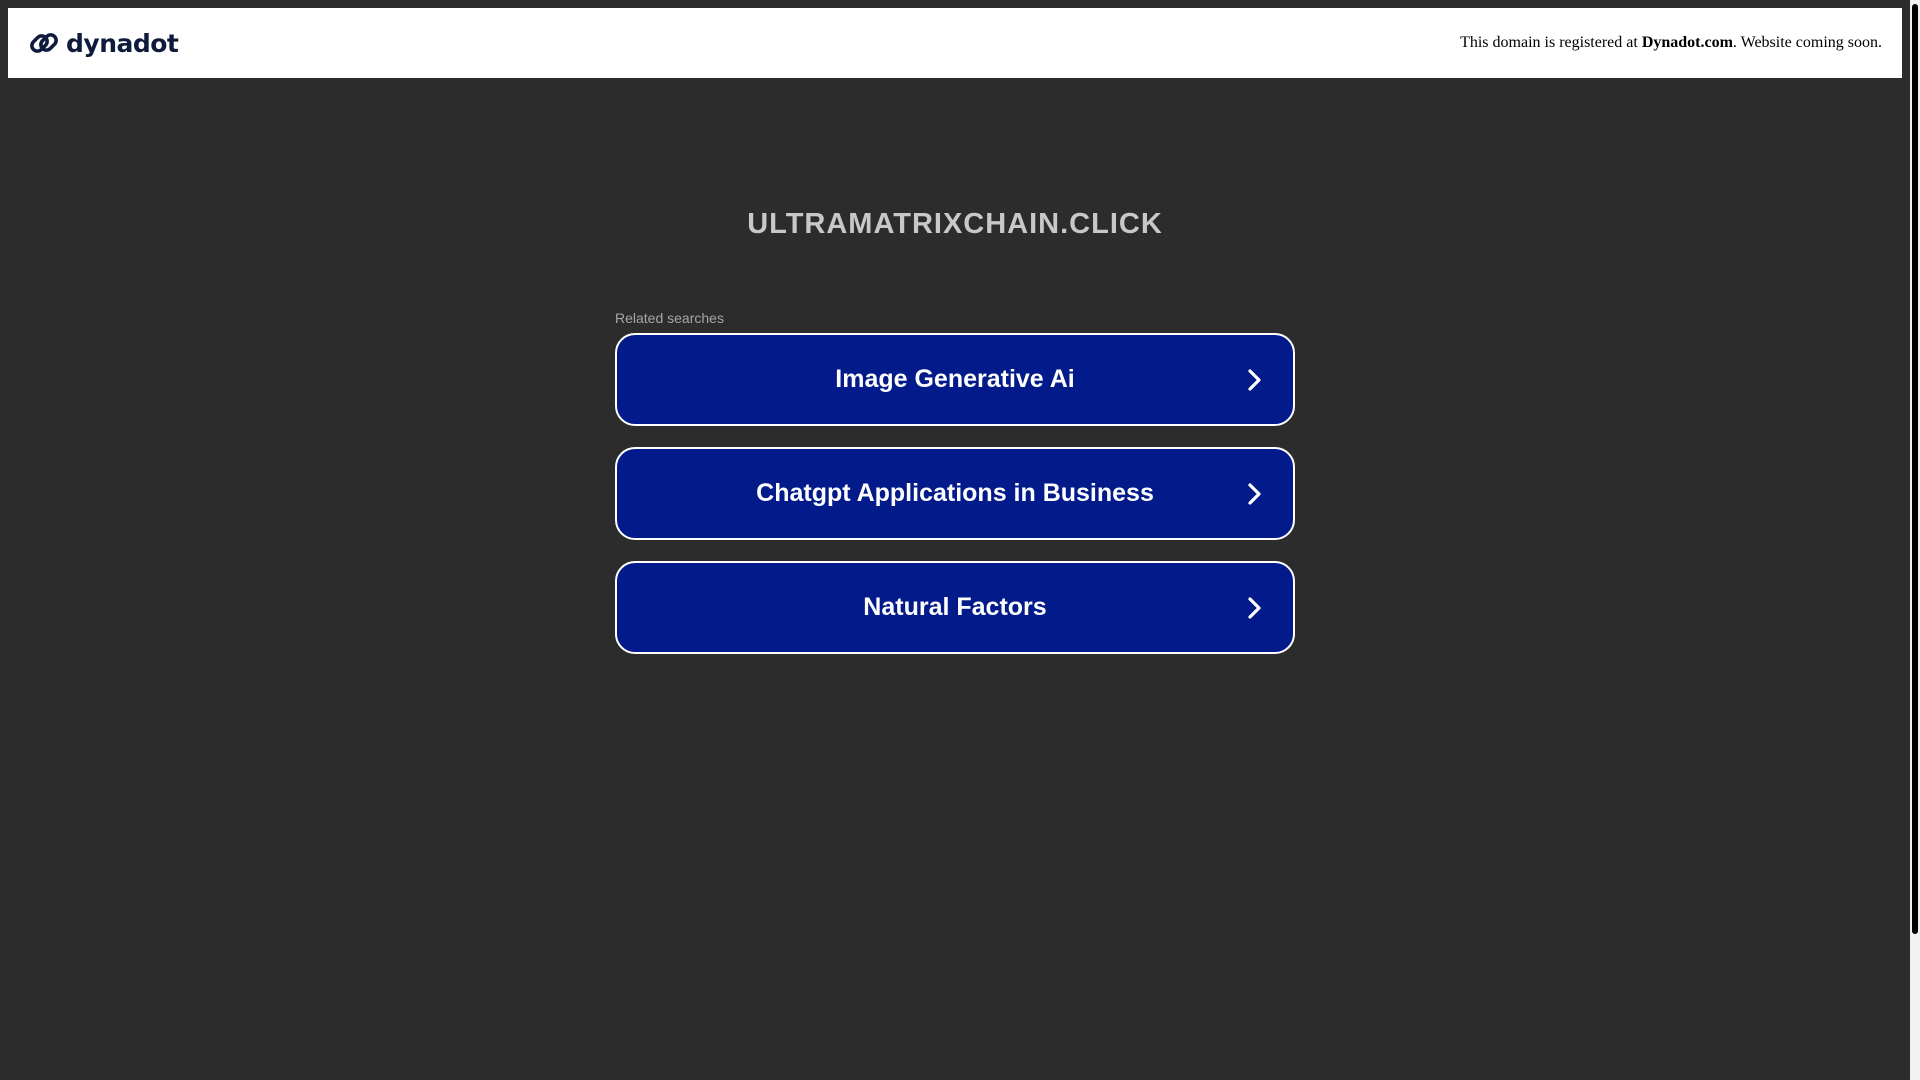 The image size is (1920, 1080). What do you see at coordinates (1687, 42) in the screenshot?
I see `dynadot-link: Dynadot.com` at bounding box center [1687, 42].